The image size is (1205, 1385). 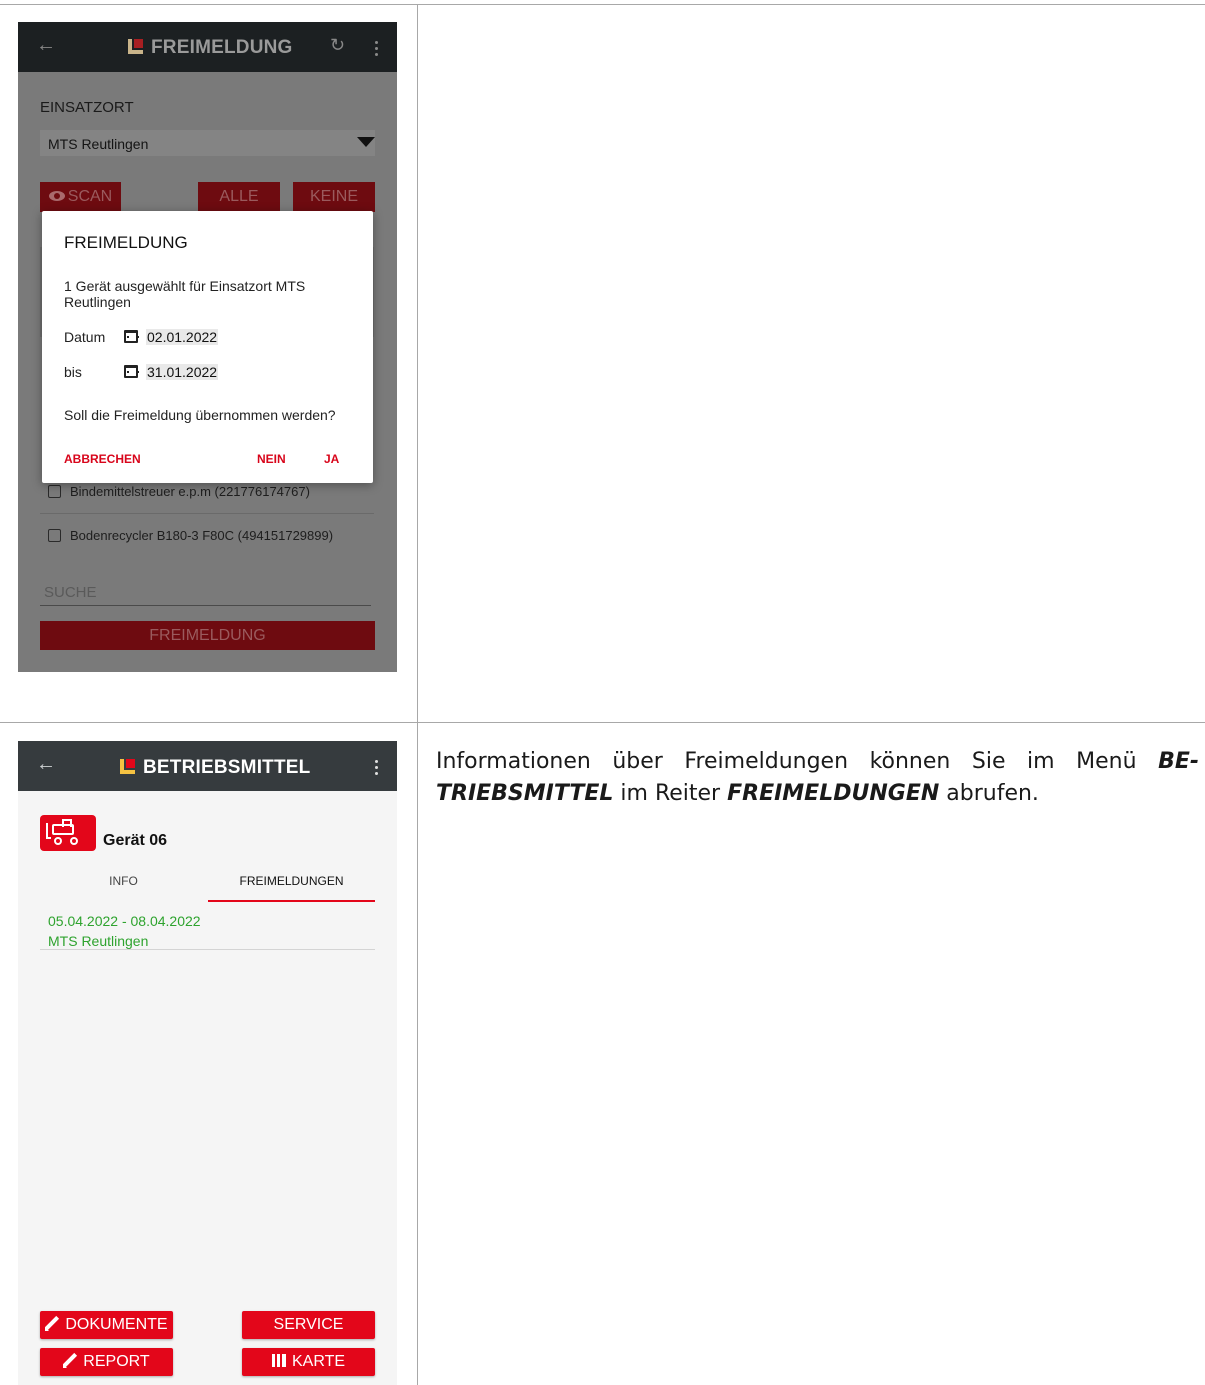 I want to click on eye-icon, so click(x=56, y=196).